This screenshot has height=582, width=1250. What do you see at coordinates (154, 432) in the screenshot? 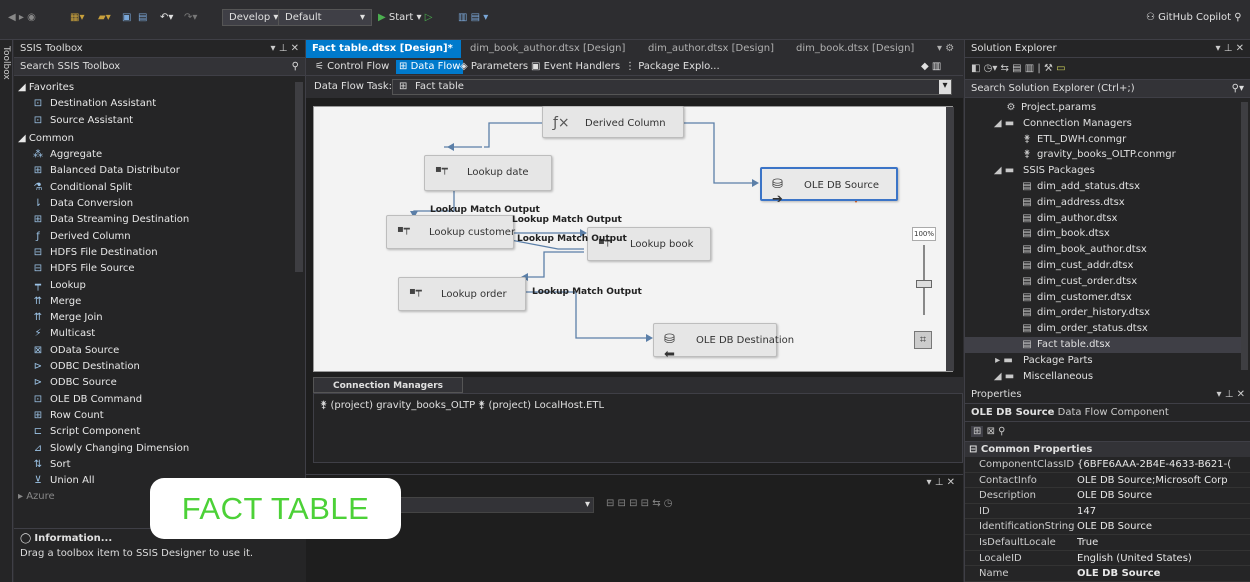
I see `list-item: ⊏ Script Component` at bounding box center [154, 432].